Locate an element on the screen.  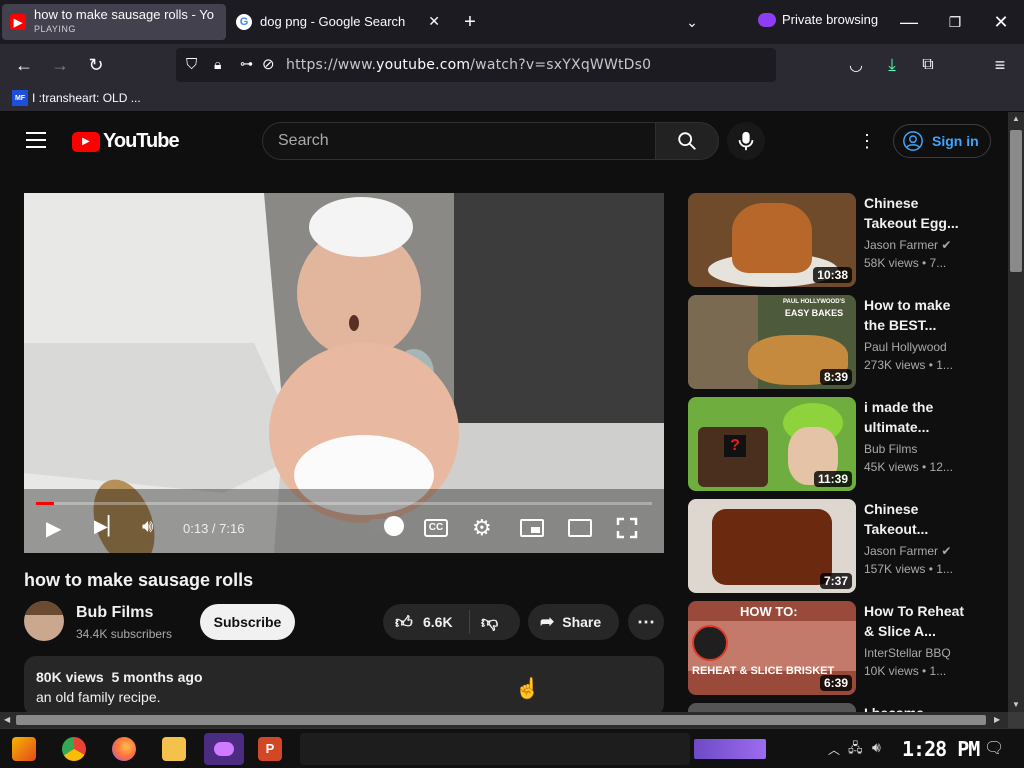
miniplayer-icon is located at coordinates (532, 528).